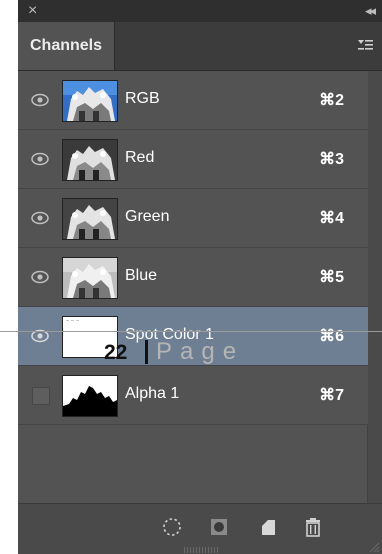 The image size is (382, 554). I want to click on collapse-icon: ◂◂, so click(370, 11).